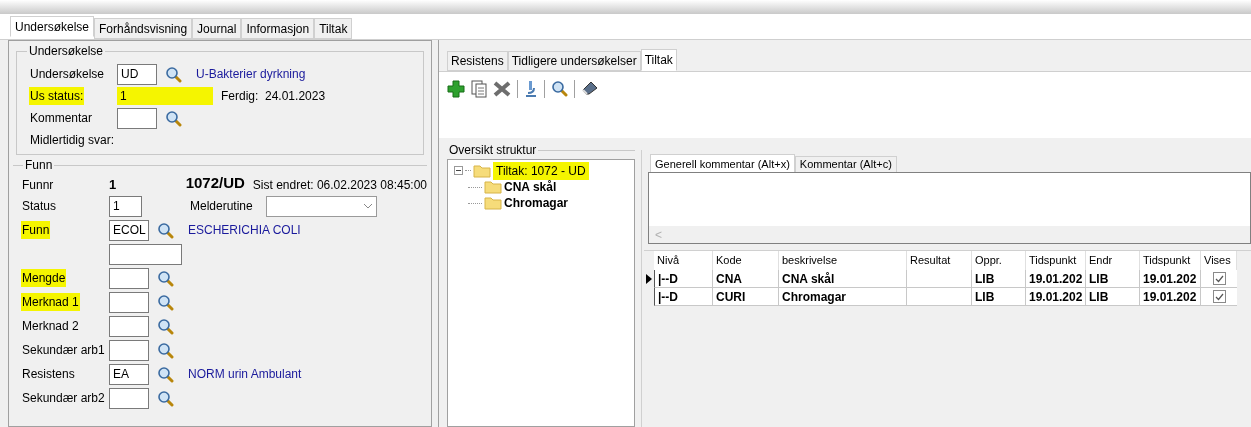 Image resolution: width=1251 pixels, height=427 pixels. Describe the element at coordinates (574, 61) in the screenshot. I see `tab: Tidligere undersøkelser` at that location.